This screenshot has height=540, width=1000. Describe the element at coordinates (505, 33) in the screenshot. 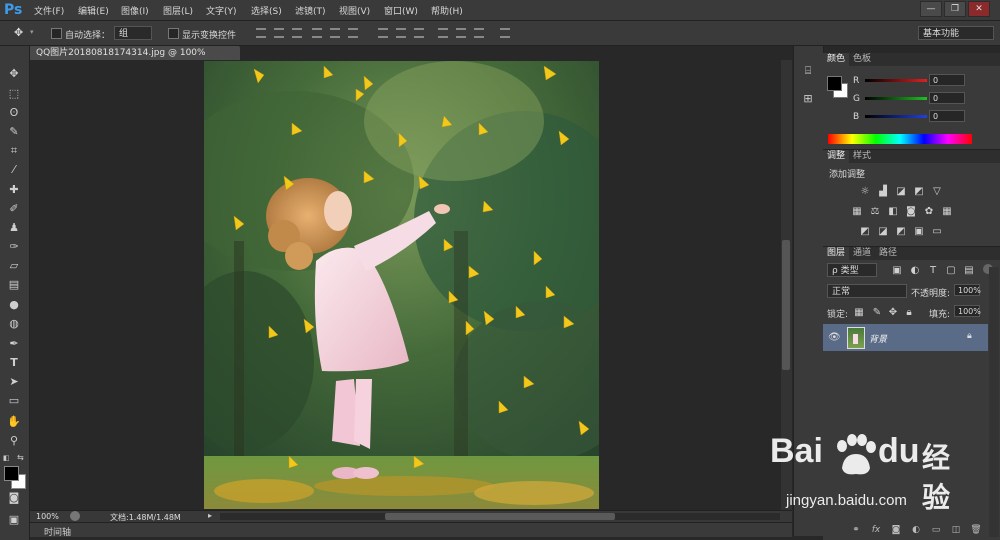

I see `auto-align-icon` at that location.